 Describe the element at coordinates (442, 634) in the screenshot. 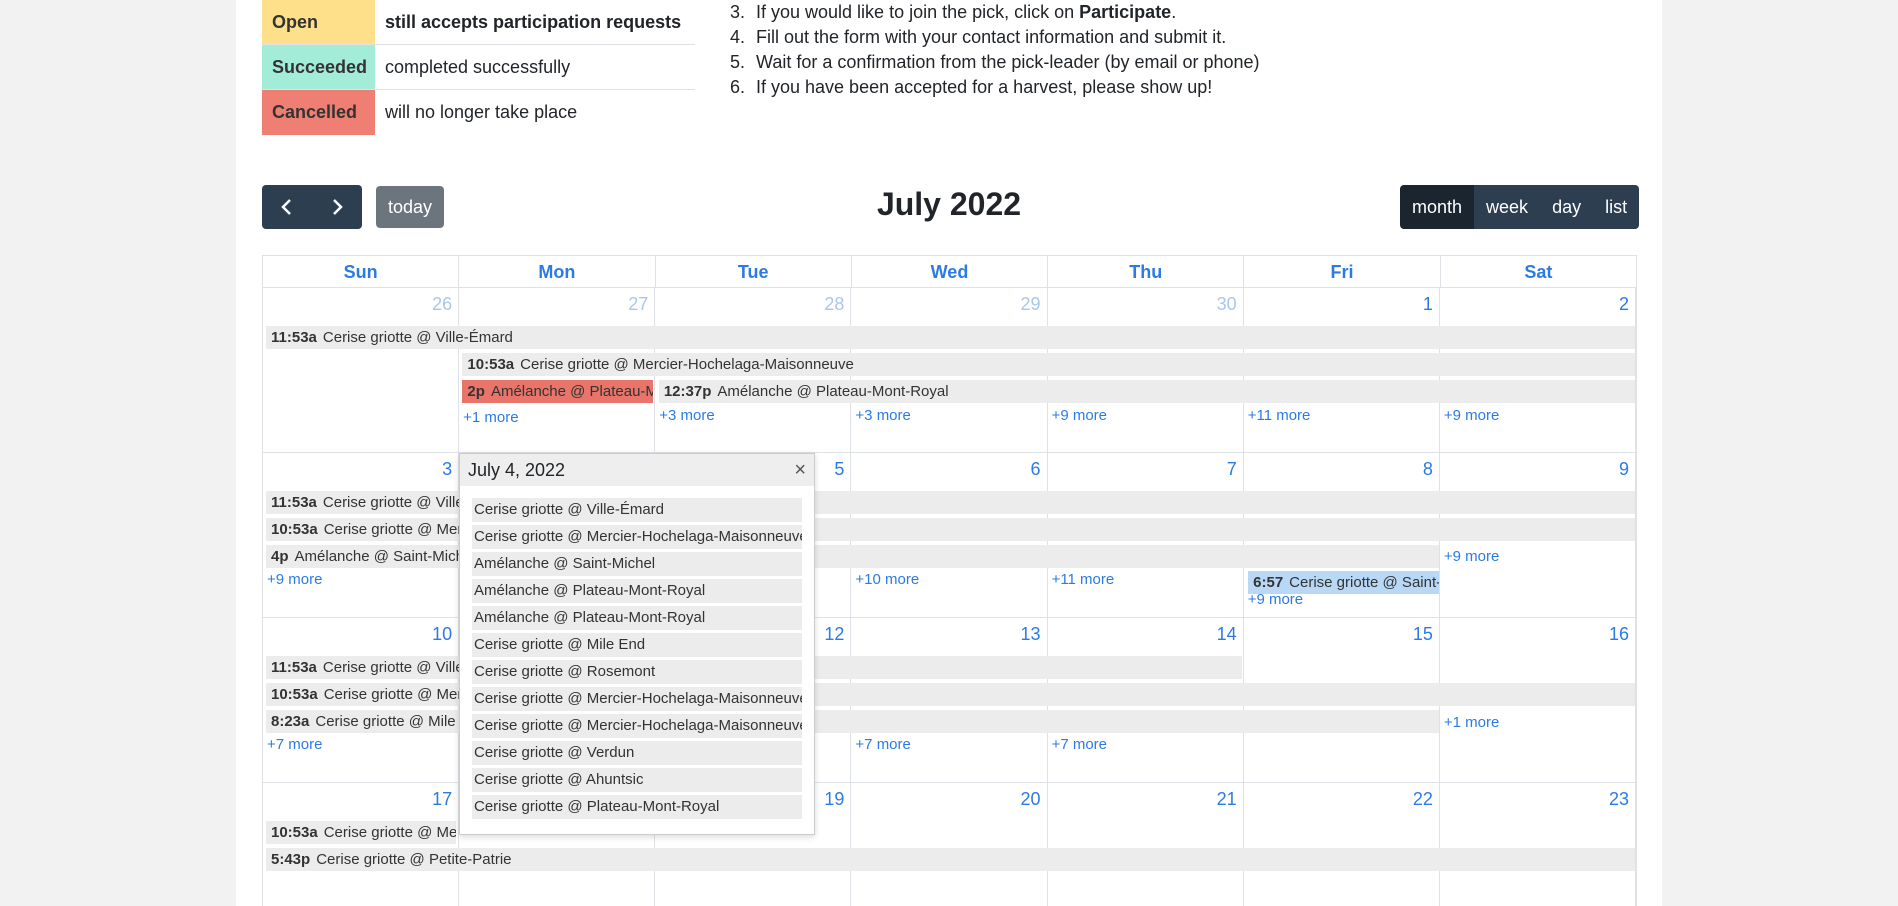

I see `day-number: 10` at that location.